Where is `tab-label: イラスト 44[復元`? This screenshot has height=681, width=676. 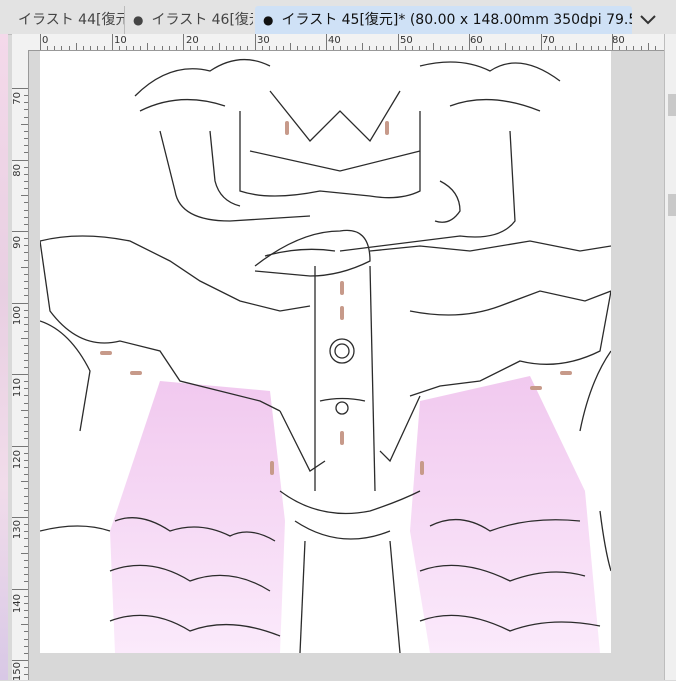 tab-label: イラスト 44[復元 is located at coordinates (71, 20).